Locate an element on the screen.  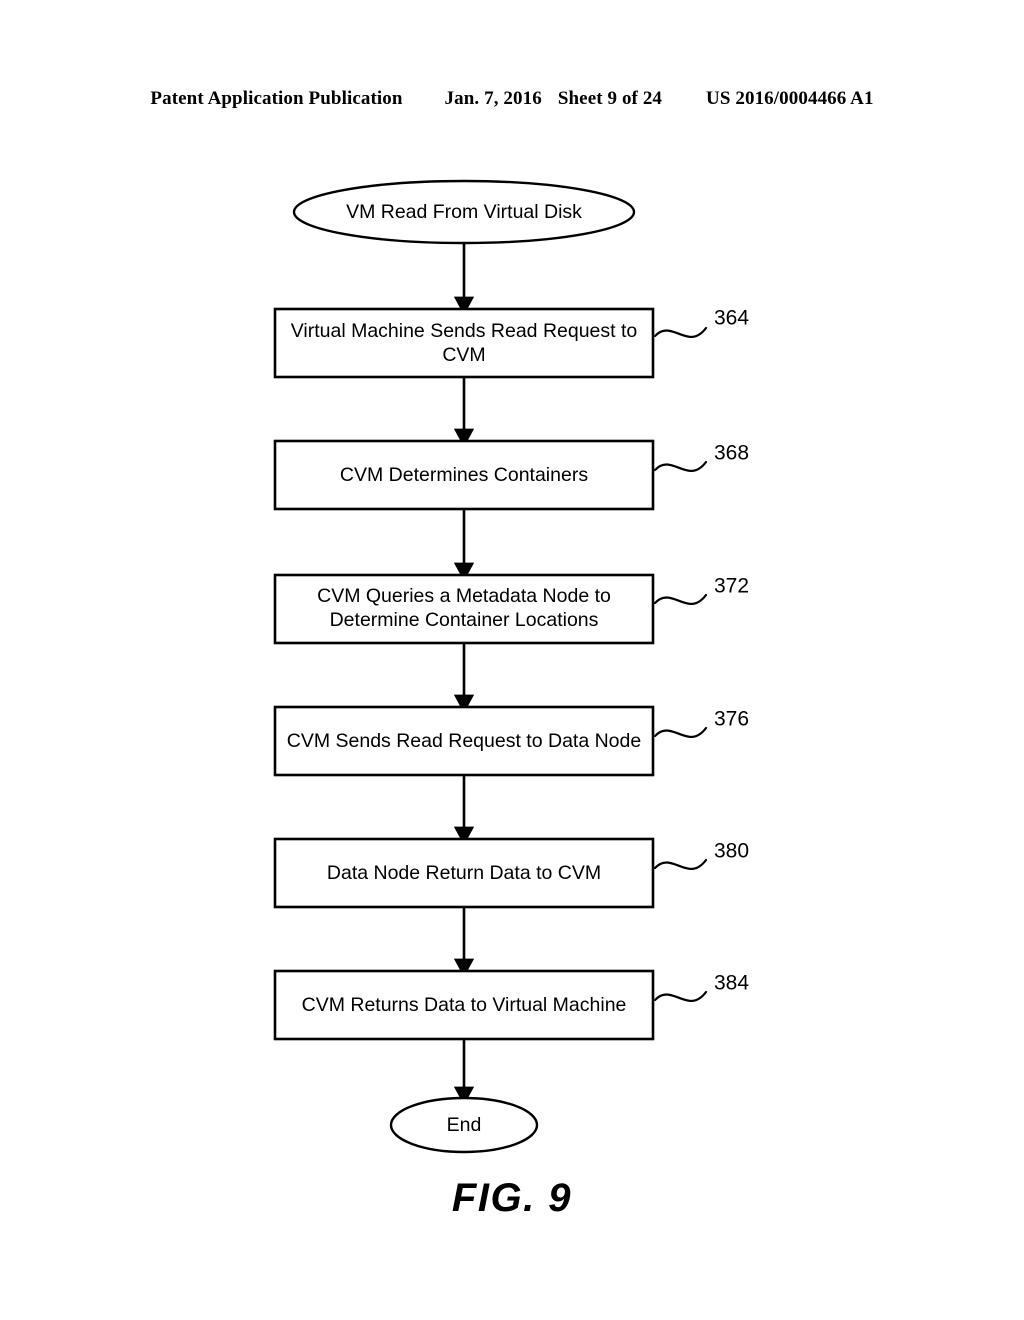
process-step-368: CVM Determines Containers 368 is located at coordinates (511, 475).